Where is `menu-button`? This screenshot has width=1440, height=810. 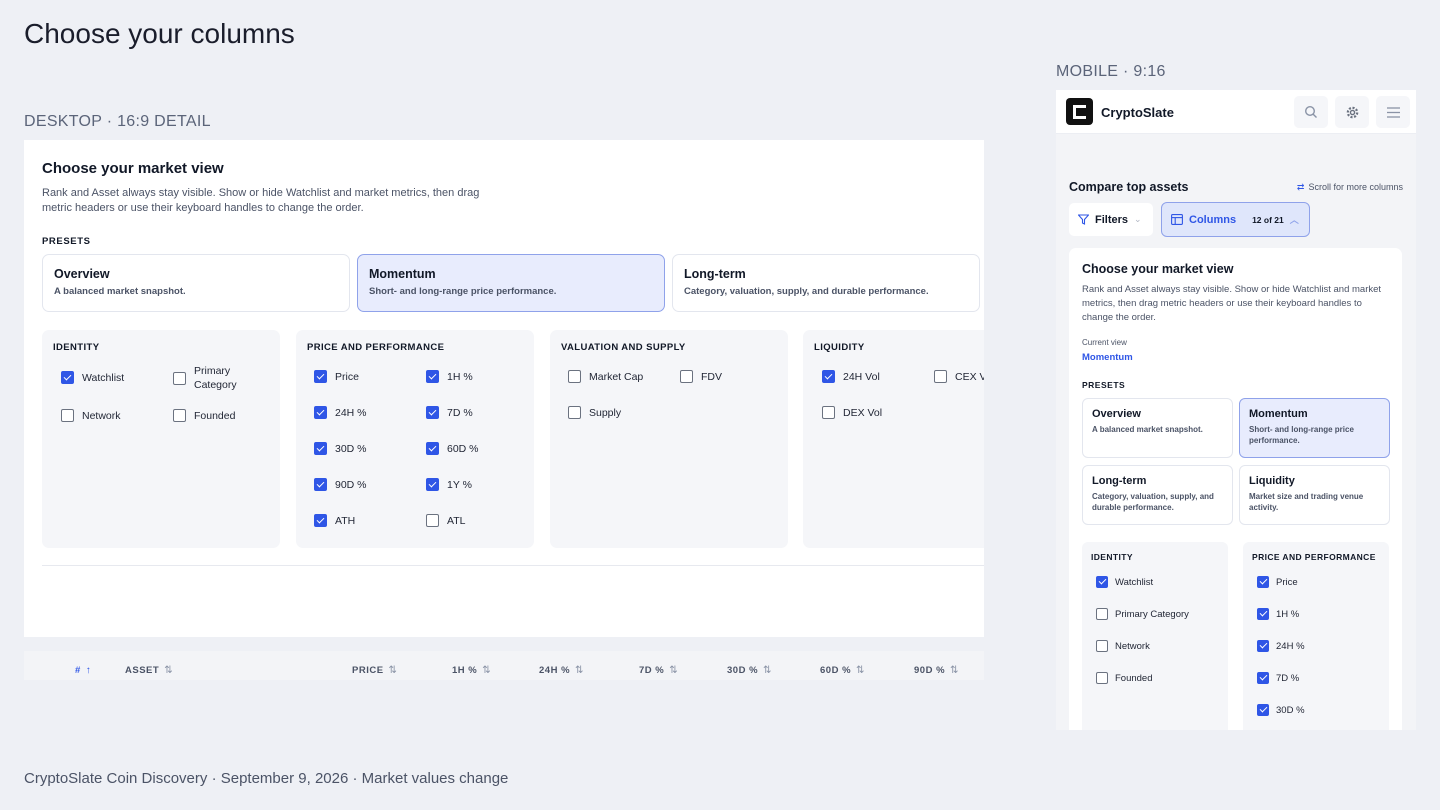 menu-button is located at coordinates (1393, 112).